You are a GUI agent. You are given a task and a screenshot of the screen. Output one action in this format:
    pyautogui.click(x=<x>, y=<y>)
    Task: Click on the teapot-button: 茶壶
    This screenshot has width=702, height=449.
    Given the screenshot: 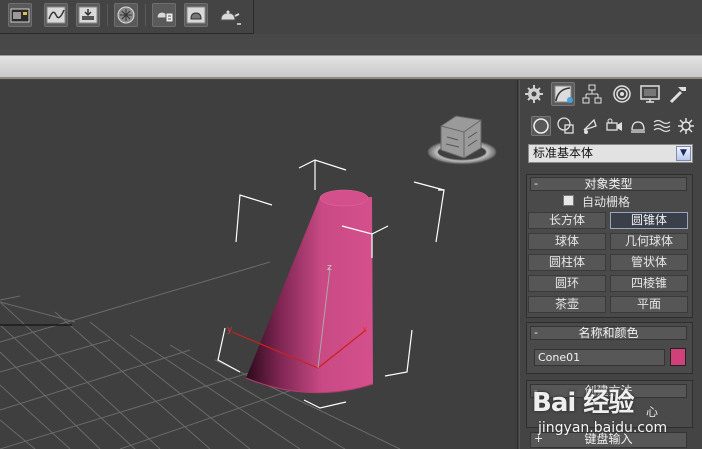 What is the action you would take?
    pyautogui.click(x=567, y=304)
    